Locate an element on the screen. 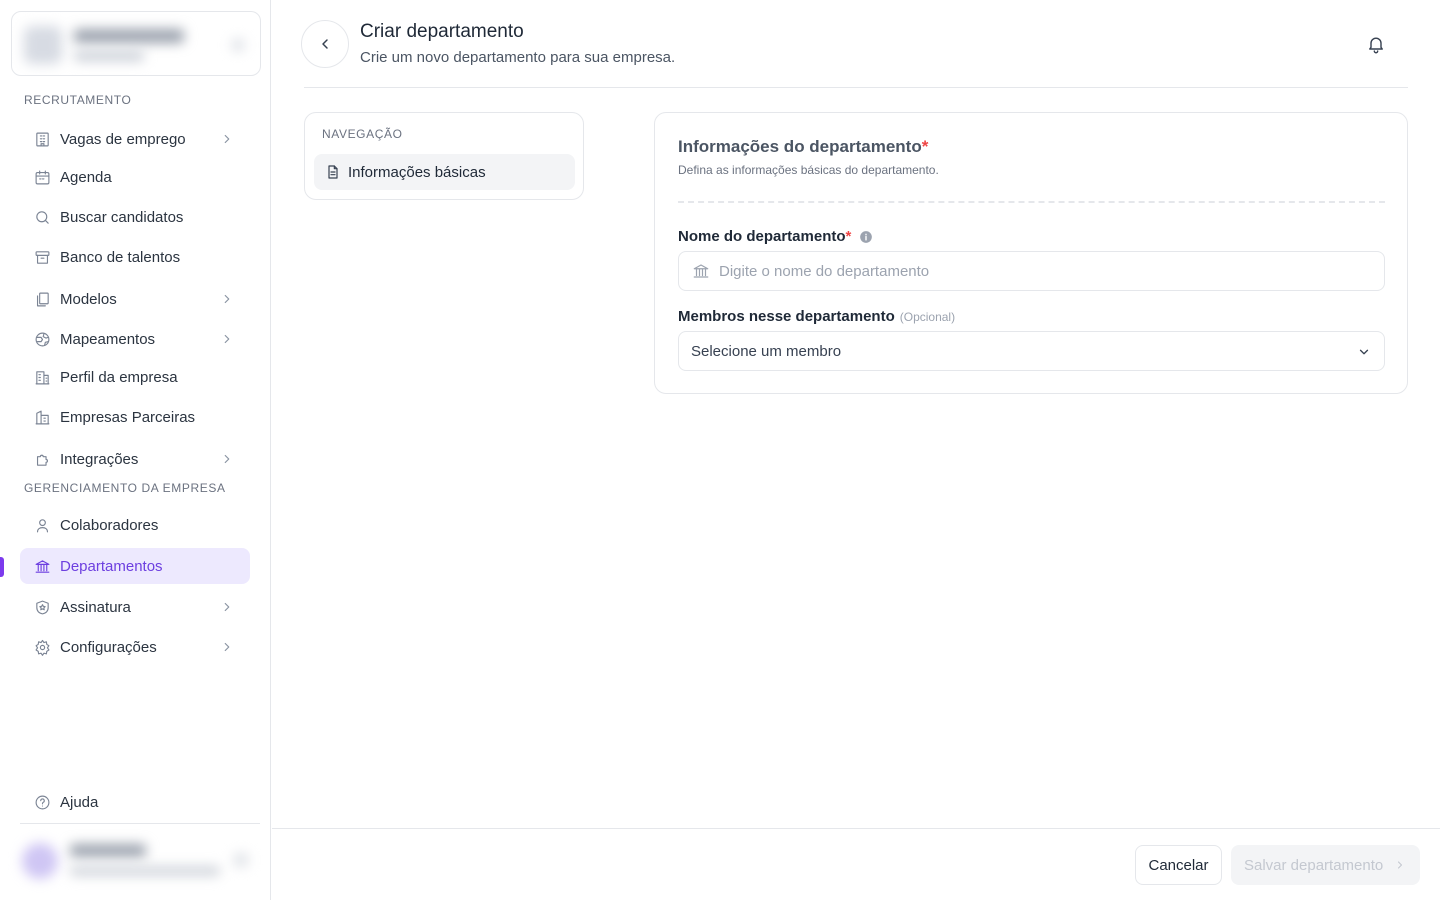 The width and height of the screenshot is (1440, 900). save-department-label: Salvar departamento is located at coordinates (1314, 865).